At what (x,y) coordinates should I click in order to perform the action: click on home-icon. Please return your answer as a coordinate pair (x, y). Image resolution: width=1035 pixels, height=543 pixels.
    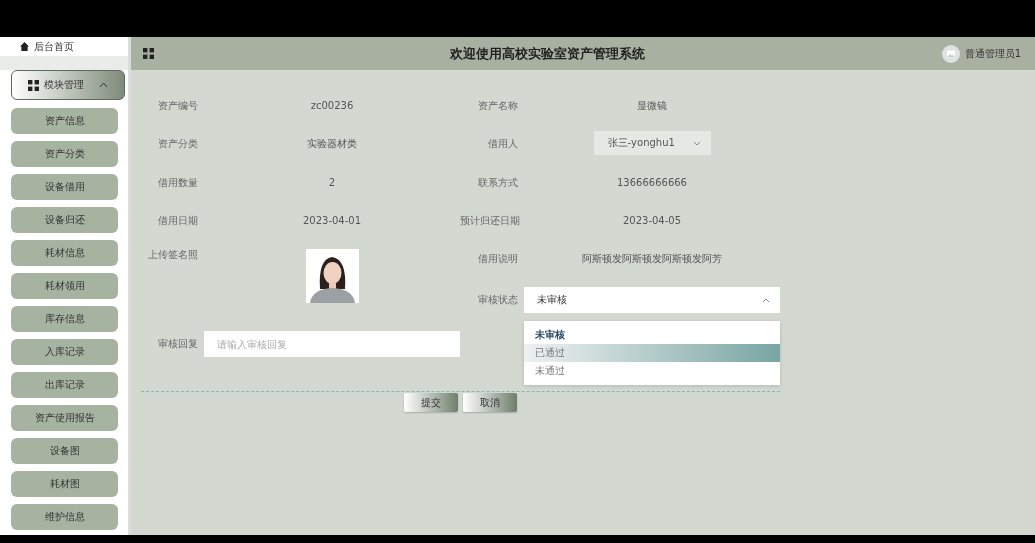
    Looking at the image, I should click on (24, 46).